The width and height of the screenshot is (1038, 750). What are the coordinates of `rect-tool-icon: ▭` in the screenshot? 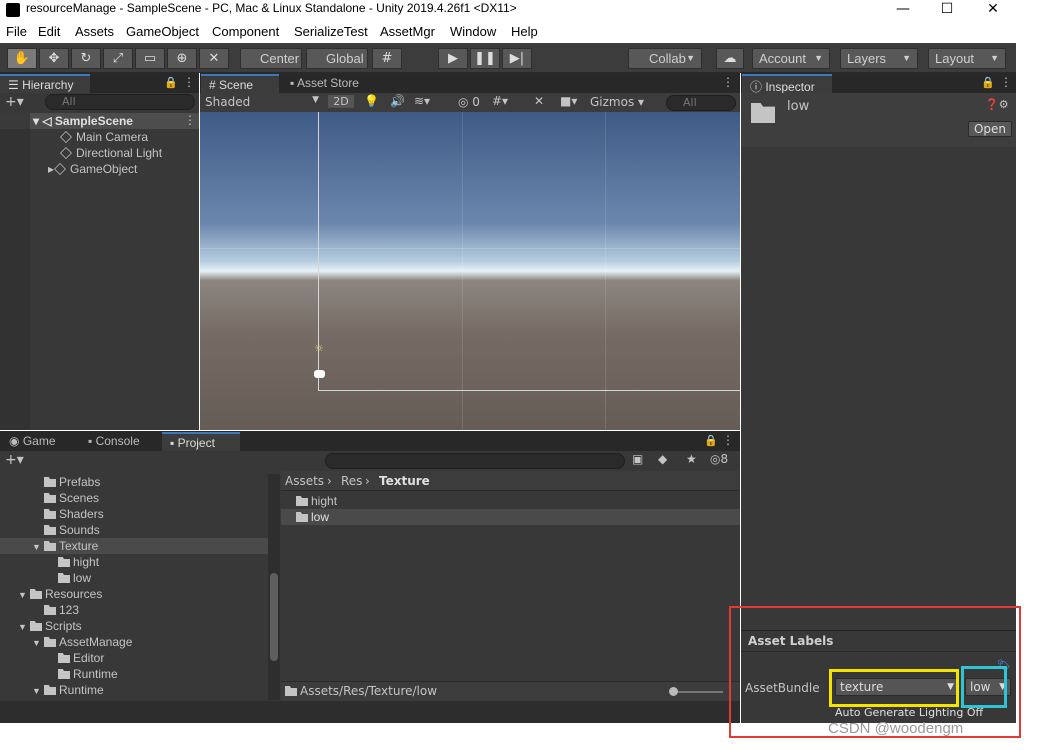 It's located at (150, 58).